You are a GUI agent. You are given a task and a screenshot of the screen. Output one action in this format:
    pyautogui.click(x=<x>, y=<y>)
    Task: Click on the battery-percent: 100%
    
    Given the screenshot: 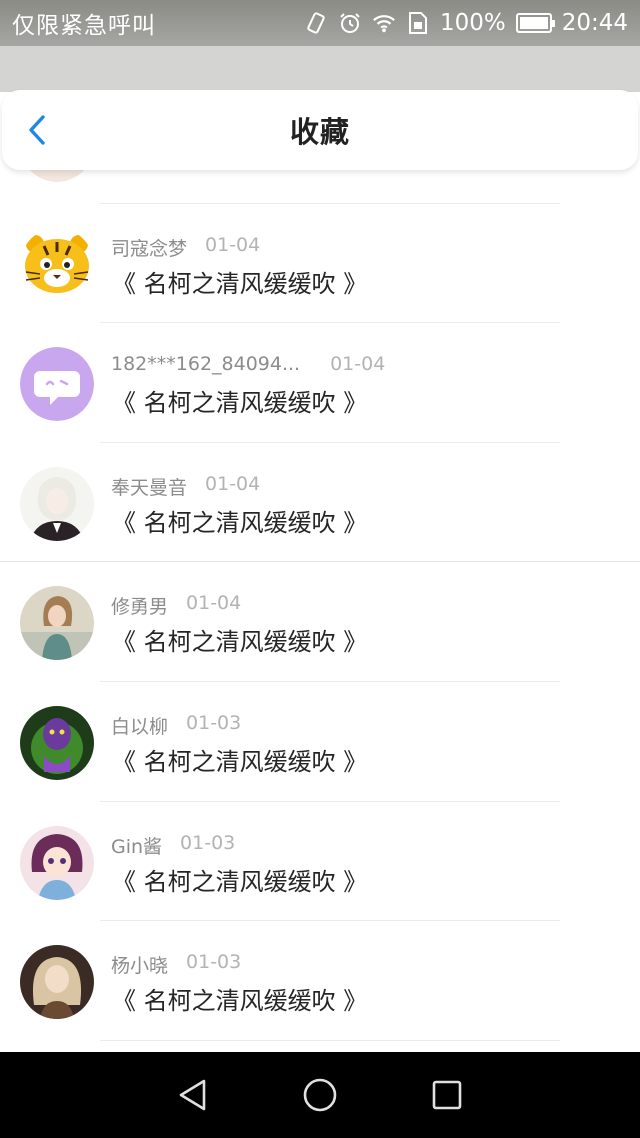 What is the action you would take?
    pyautogui.click(x=472, y=23)
    